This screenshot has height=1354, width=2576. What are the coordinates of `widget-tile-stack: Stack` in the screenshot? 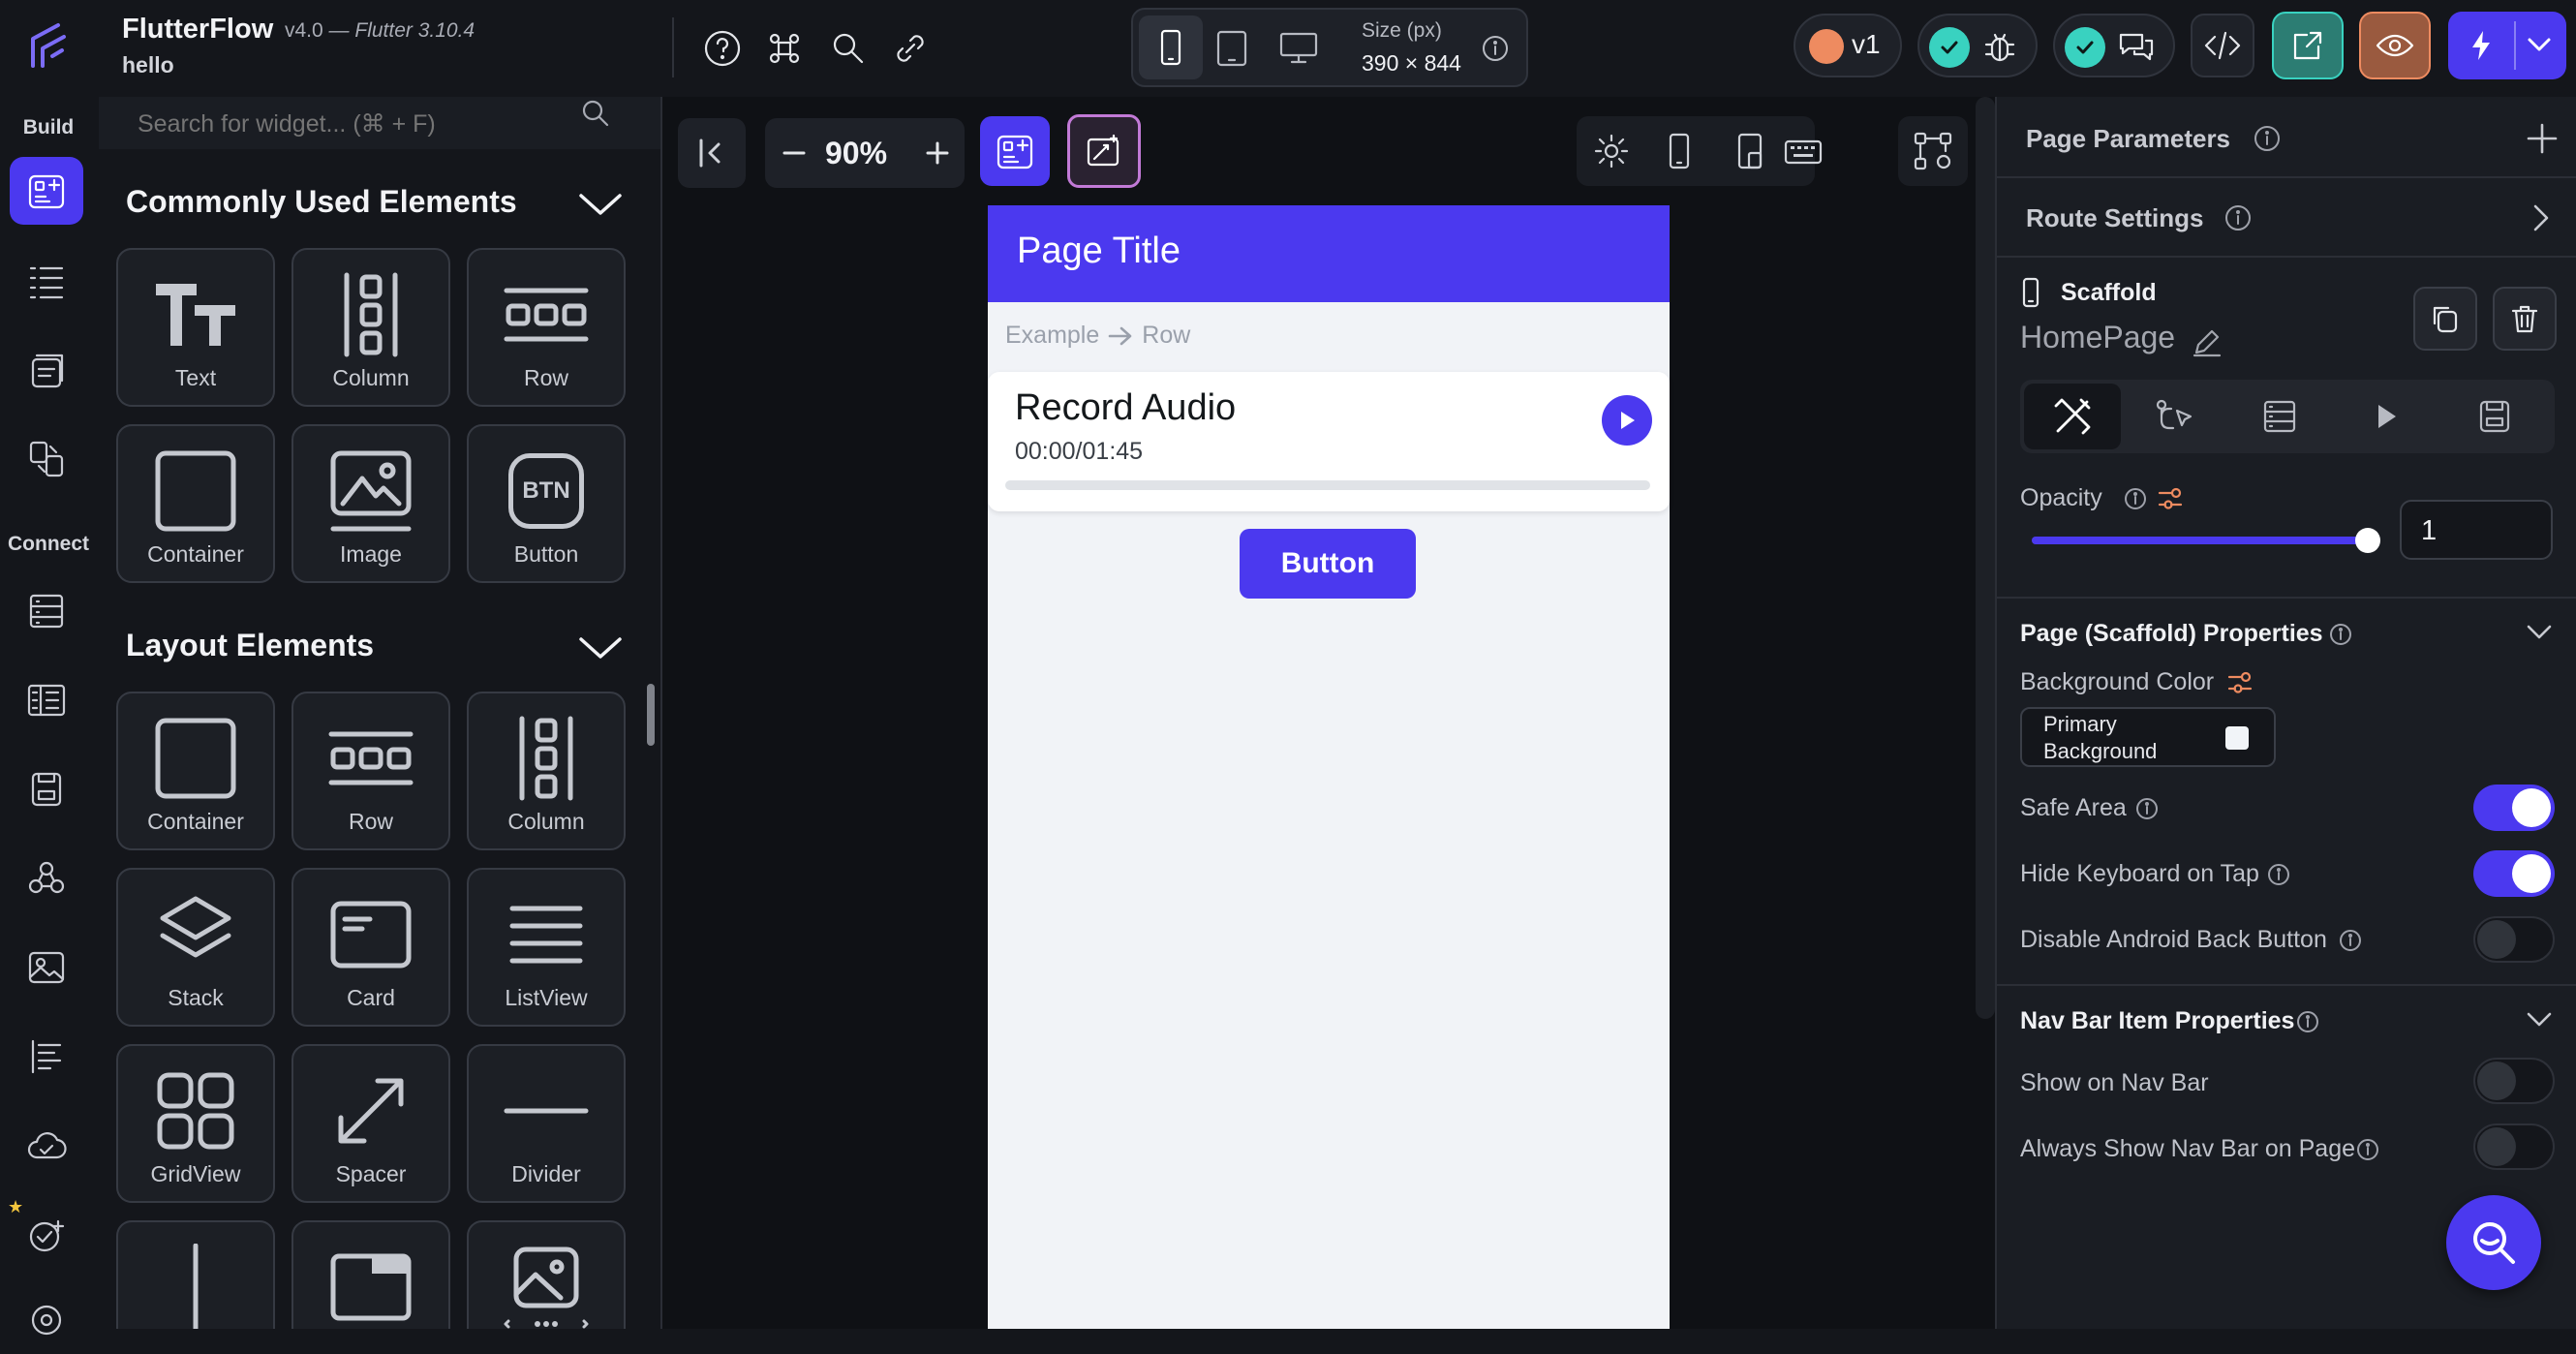 It's located at (195, 947).